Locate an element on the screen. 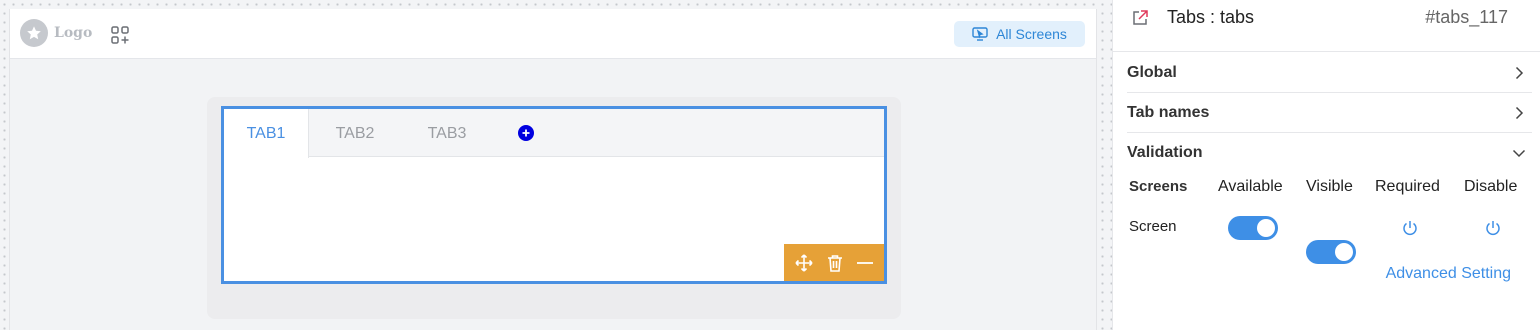  tab-label: TAB2 is located at coordinates (355, 133).